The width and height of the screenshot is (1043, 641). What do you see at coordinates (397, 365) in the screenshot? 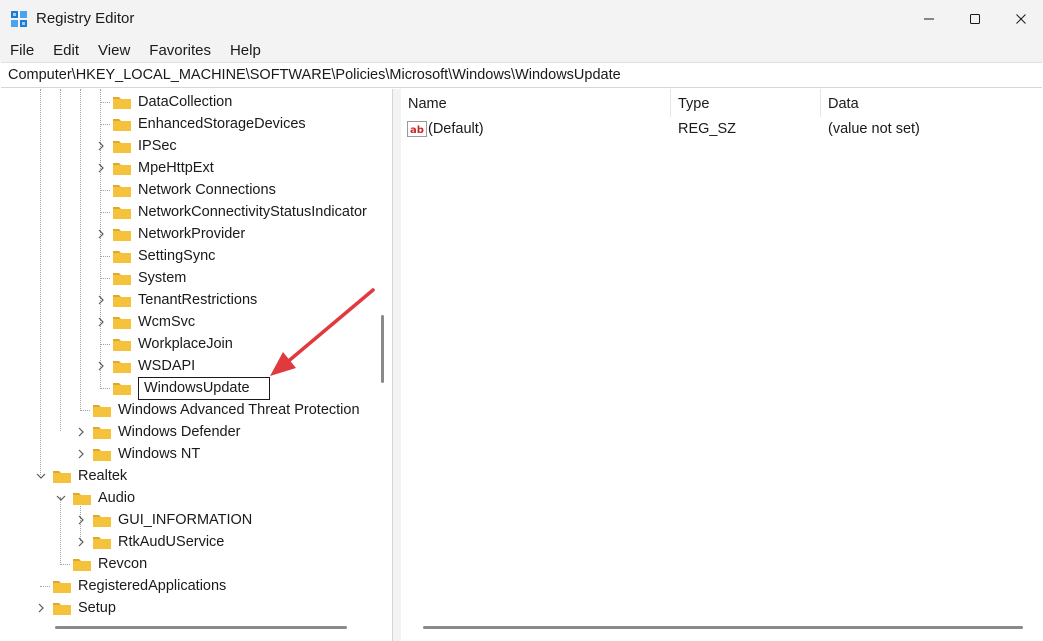
I see `pane-splitter` at bounding box center [397, 365].